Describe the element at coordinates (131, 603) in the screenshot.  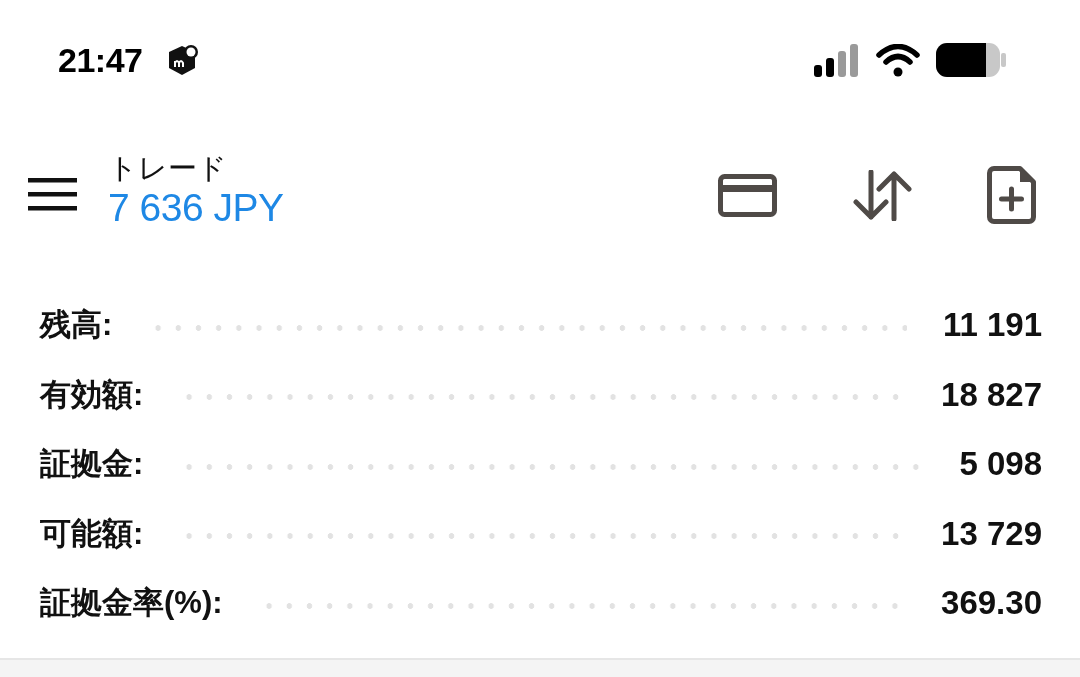
I see `field-label: 証拠金率(%):` at that location.